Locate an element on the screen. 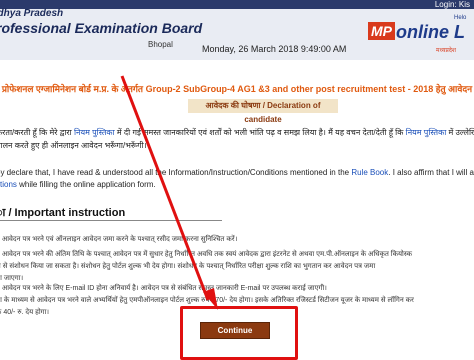  annotation-arrow-icon is located at coordinates (169, 192).